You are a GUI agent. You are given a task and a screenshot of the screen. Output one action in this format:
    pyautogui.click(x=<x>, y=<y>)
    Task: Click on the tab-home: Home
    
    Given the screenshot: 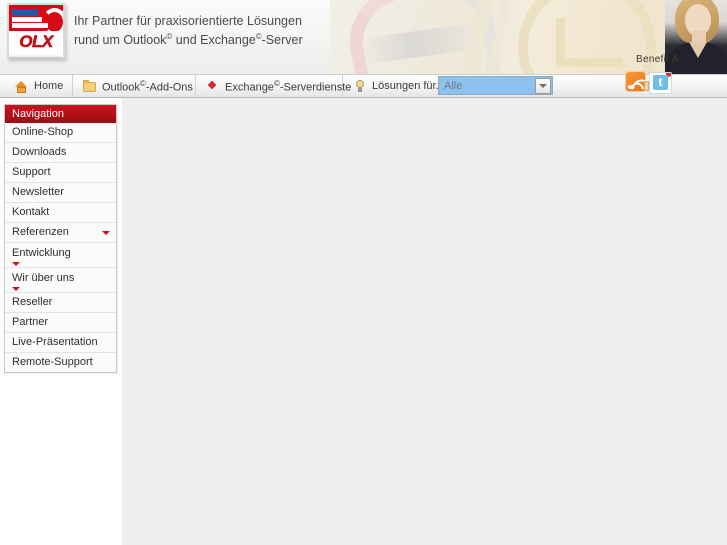 What is the action you would take?
    pyautogui.click(x=39, y=86)
    